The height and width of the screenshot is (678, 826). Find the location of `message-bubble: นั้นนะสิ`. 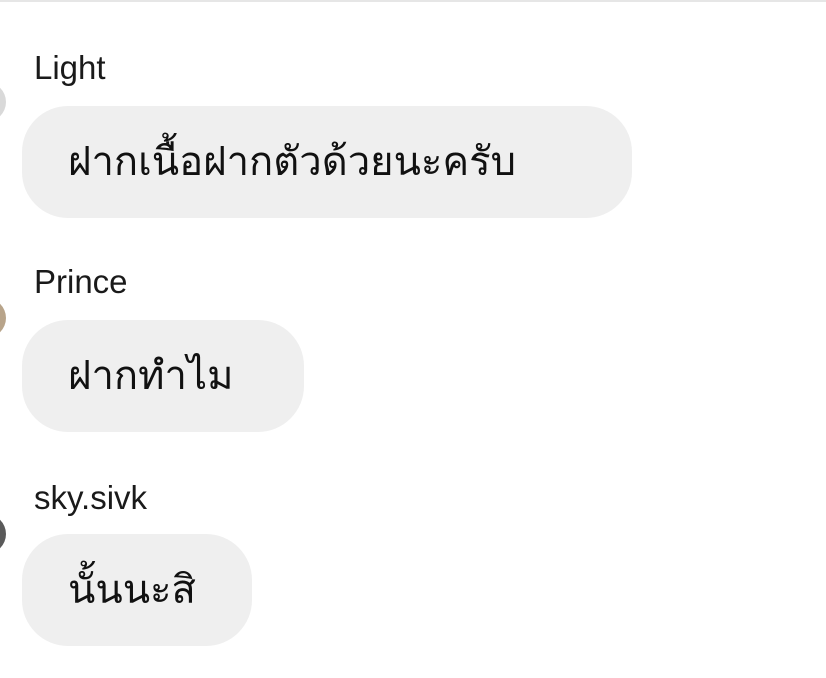

message-bubble: นั้นนะสิ is located at coordinates (137, 590).